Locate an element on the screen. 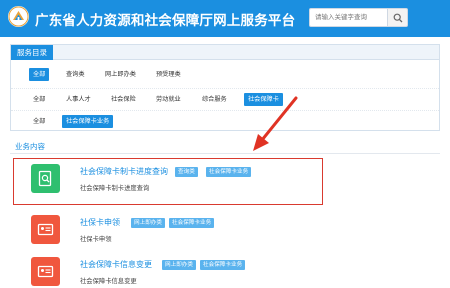 Image resolution: width=450 pixels, height=288 pixels. service-item: 社保卡申领 网上即办类 社会保障卡业务 社保卡申领 is located at coordinates (225, 232).